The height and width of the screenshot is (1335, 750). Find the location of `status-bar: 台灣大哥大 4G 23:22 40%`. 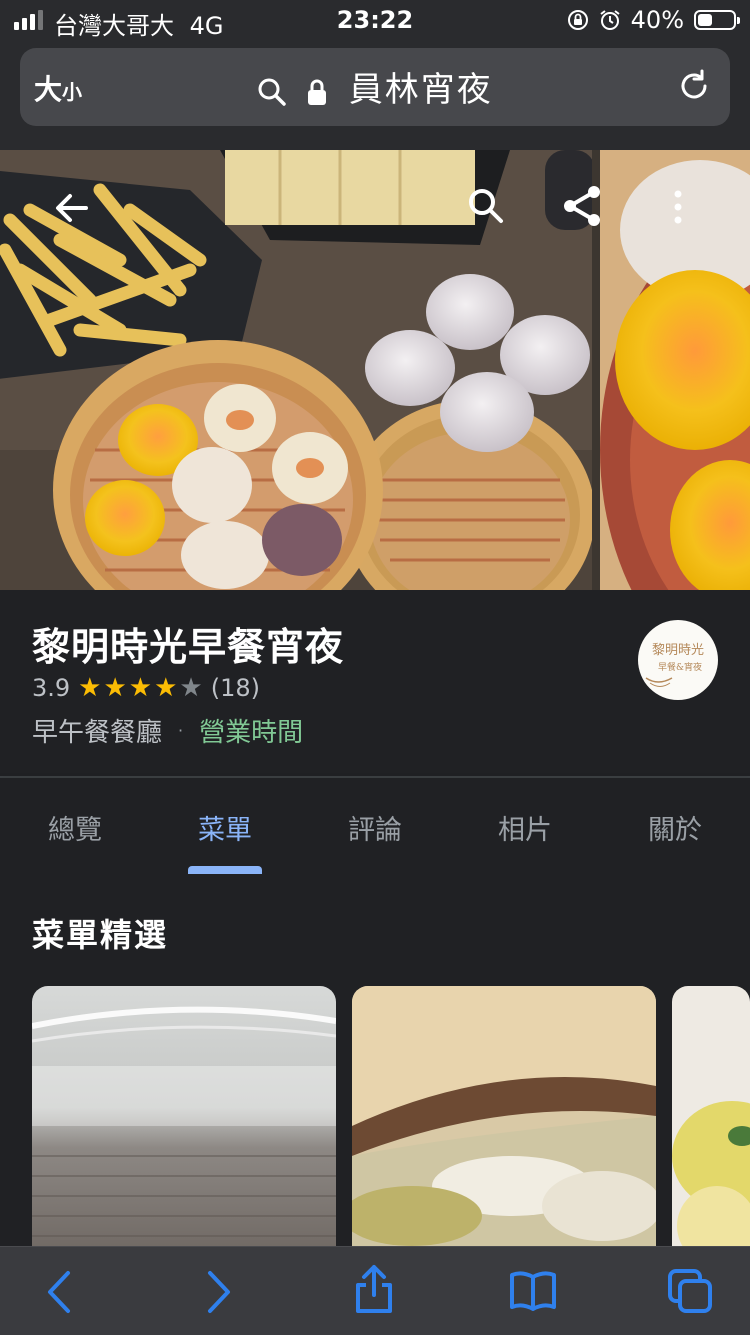

status-bar: 台灣大哥大 4G 23:22 40% is located at coordinates (375, 20).